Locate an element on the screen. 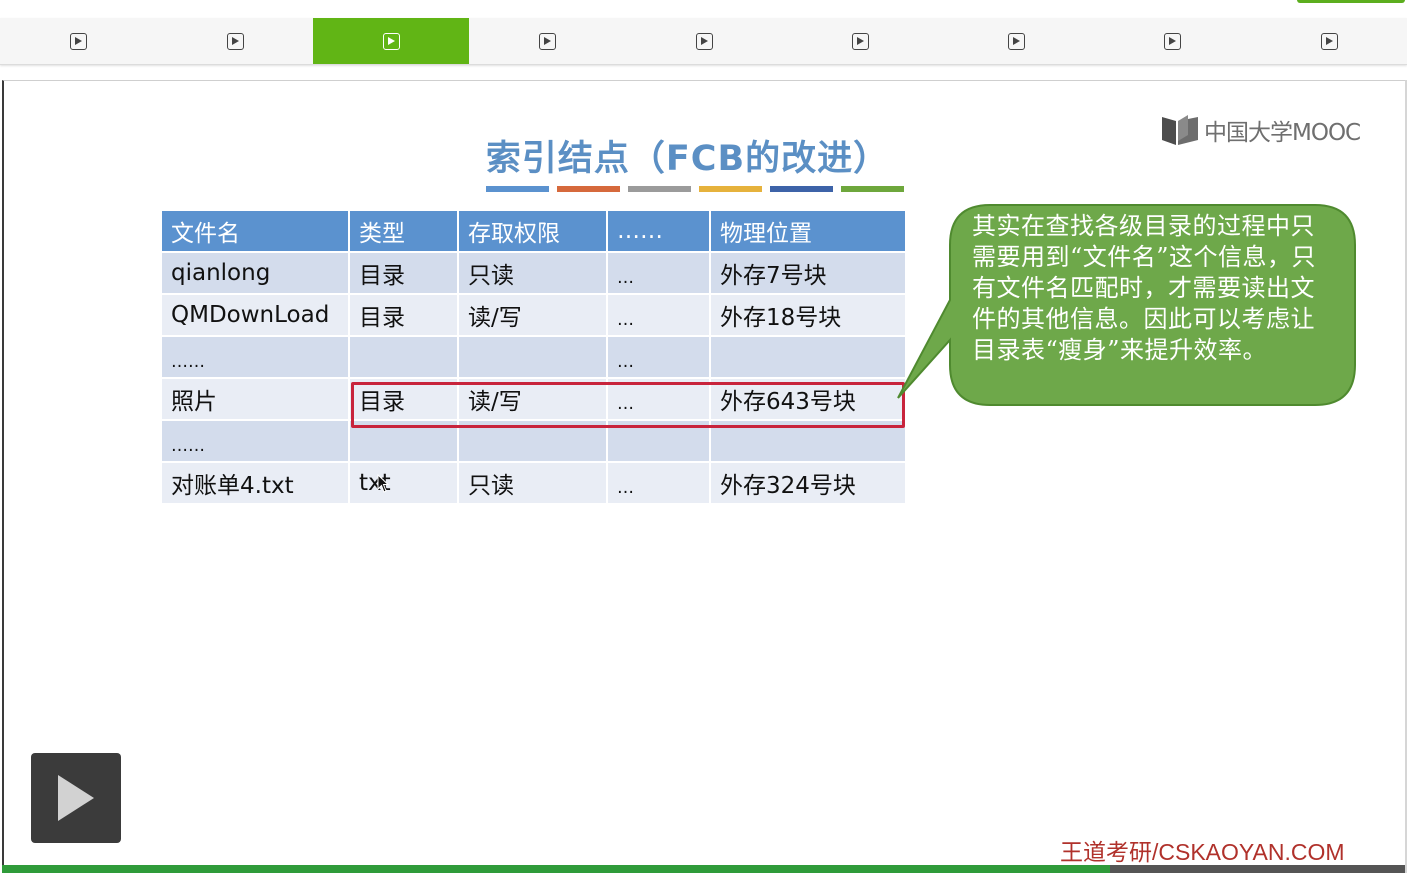 This screenshot has height=873, width=1407. table-row: 对账单4.txt txt 只读 … 外存324号块 is located at coordinates (533, 483).